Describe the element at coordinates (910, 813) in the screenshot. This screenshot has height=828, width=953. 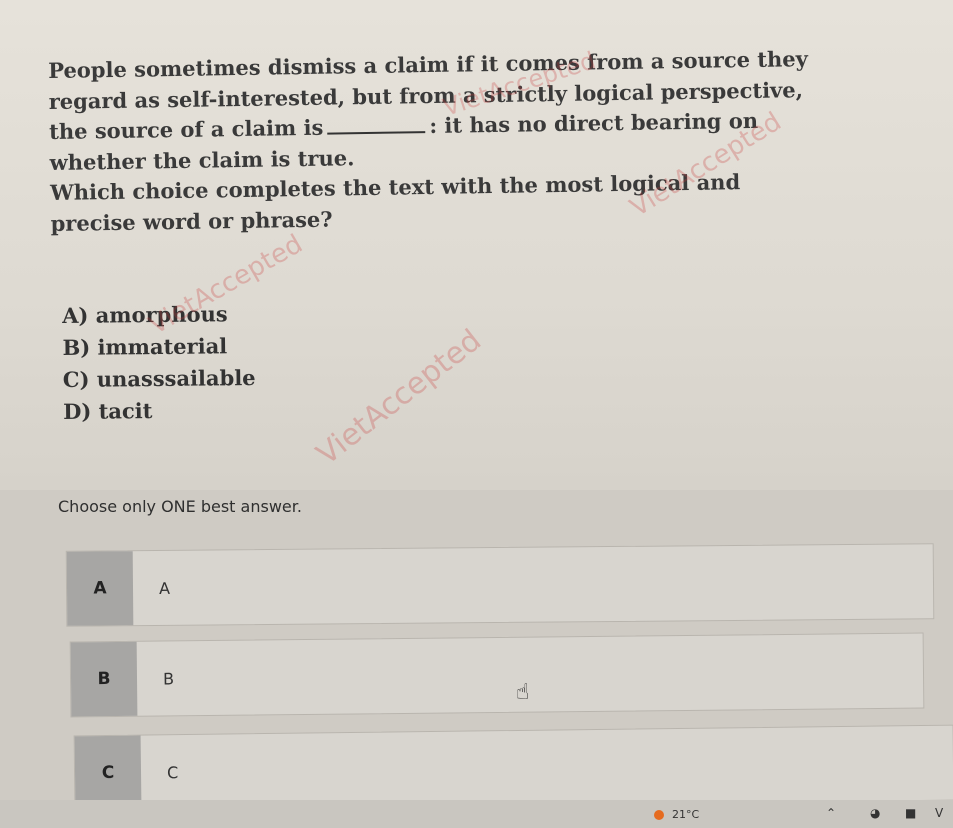
I see `monitor-icon: ■` at that location.